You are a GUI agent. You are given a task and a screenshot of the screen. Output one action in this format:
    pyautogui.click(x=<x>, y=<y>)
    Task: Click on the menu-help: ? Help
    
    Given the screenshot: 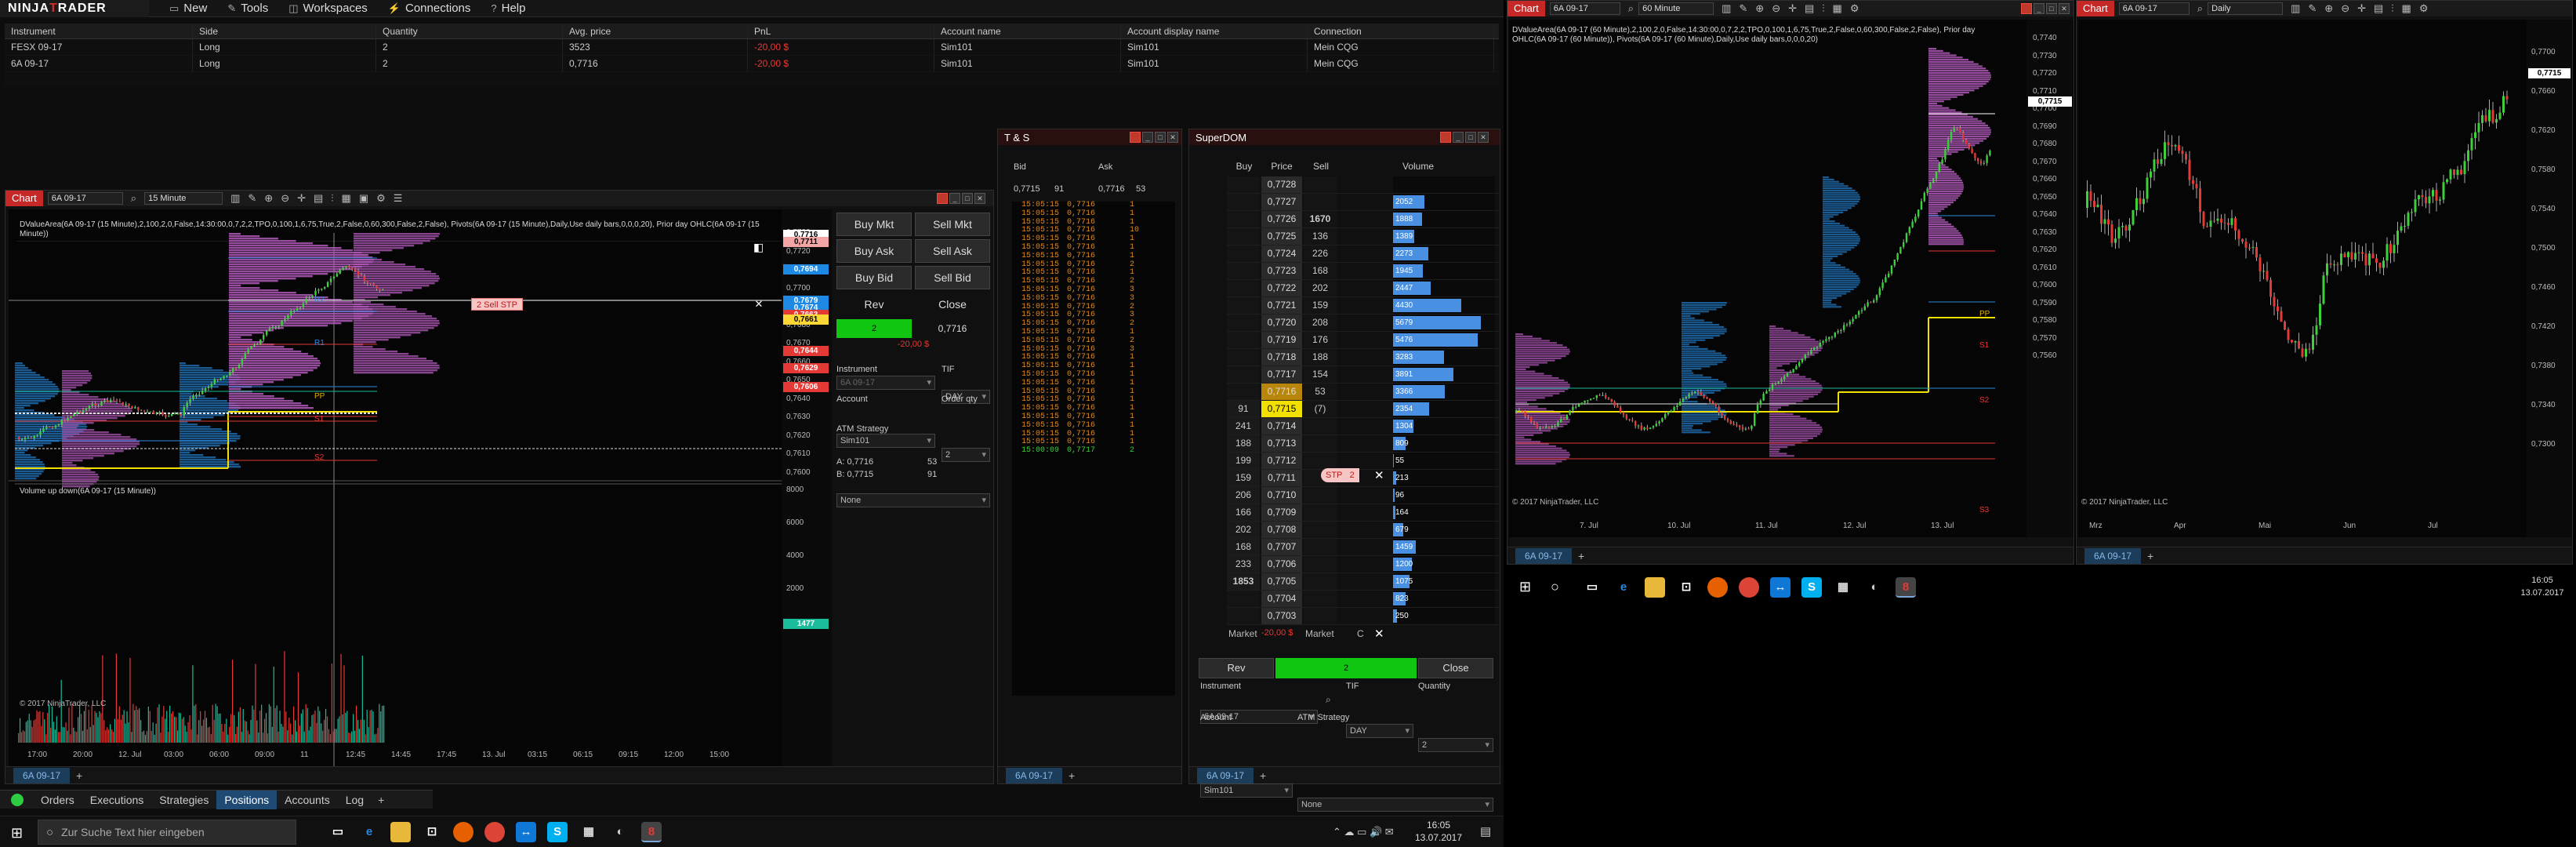 What is the action you would take?
    pyautogui.click(x=508, y=8)
    